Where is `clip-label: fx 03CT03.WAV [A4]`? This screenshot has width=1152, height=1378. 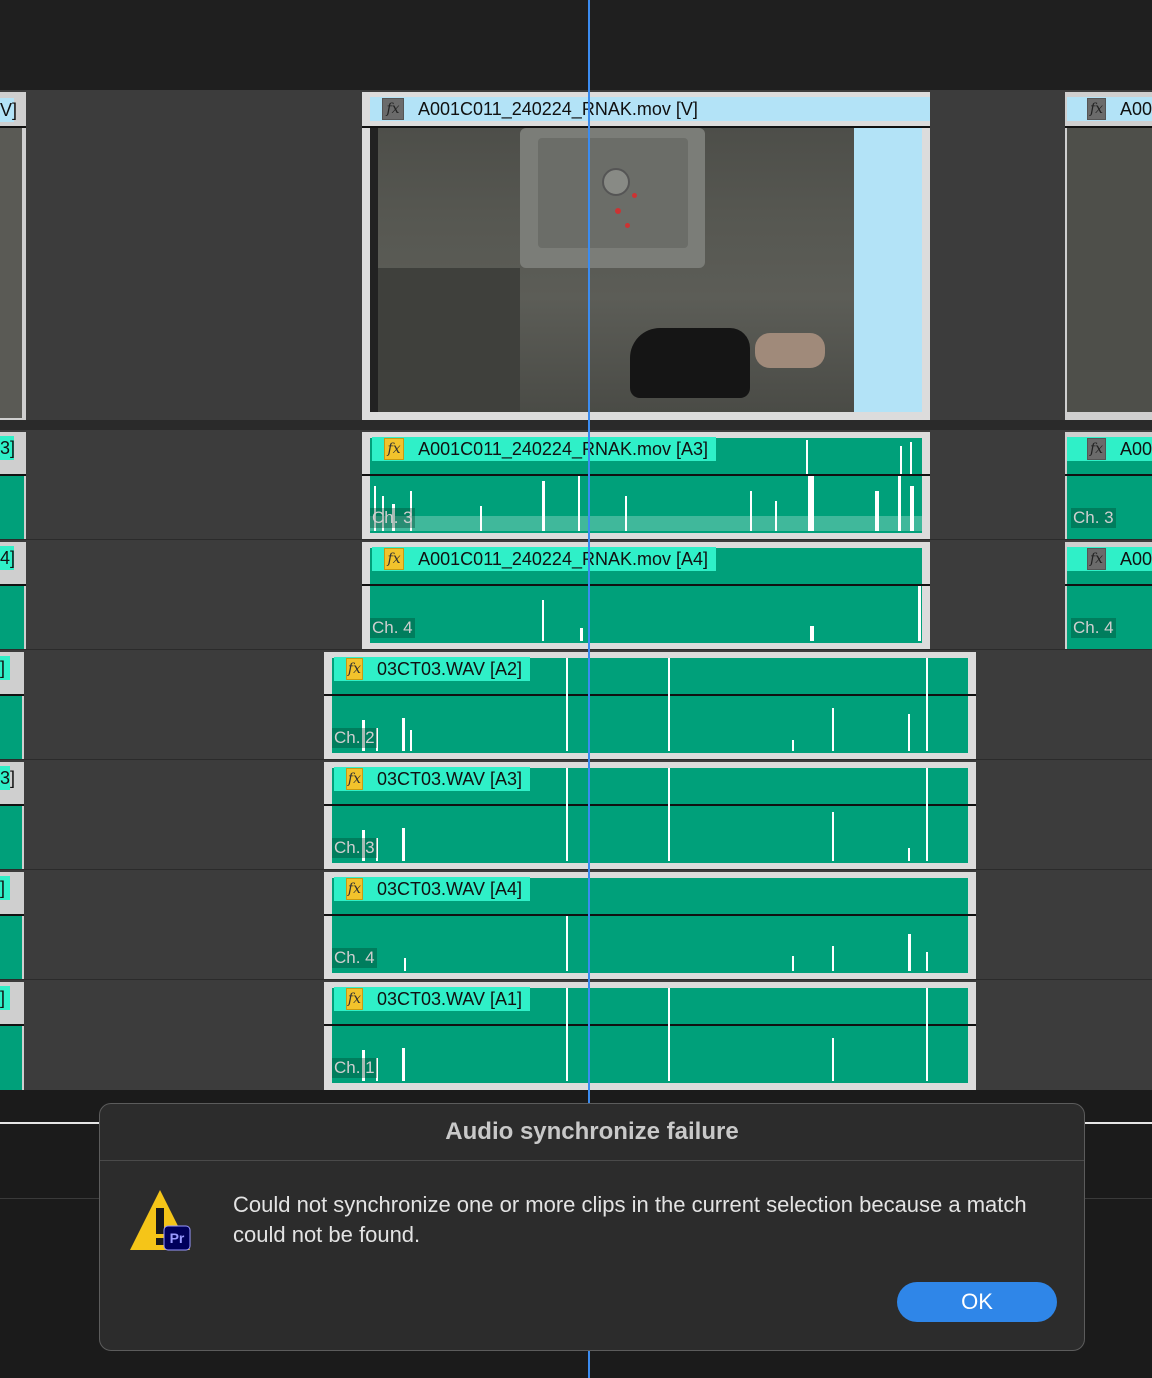
clip-label: fx 03CT03.WAV [A4] is located at coordinates (432, 889).